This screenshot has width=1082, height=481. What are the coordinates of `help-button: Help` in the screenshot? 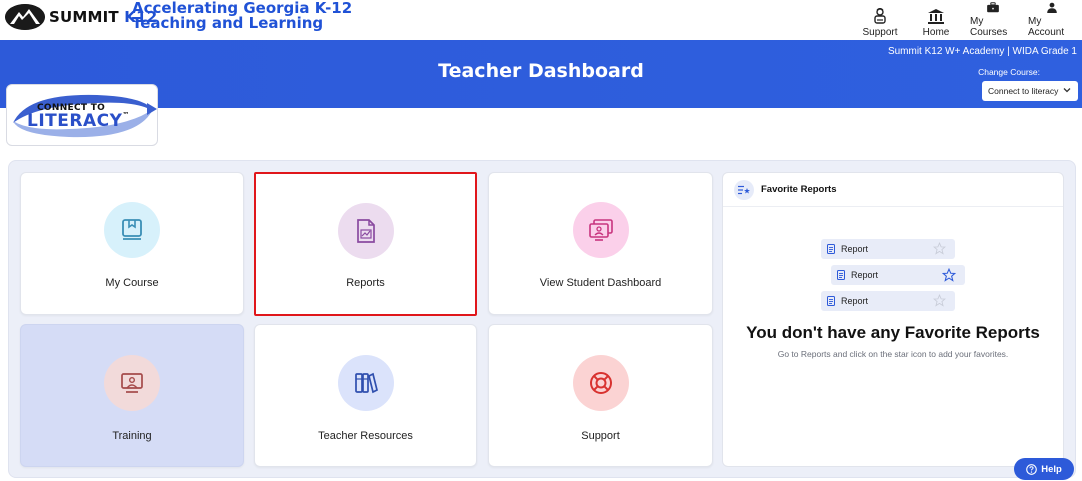 It's located at (1044, 469).